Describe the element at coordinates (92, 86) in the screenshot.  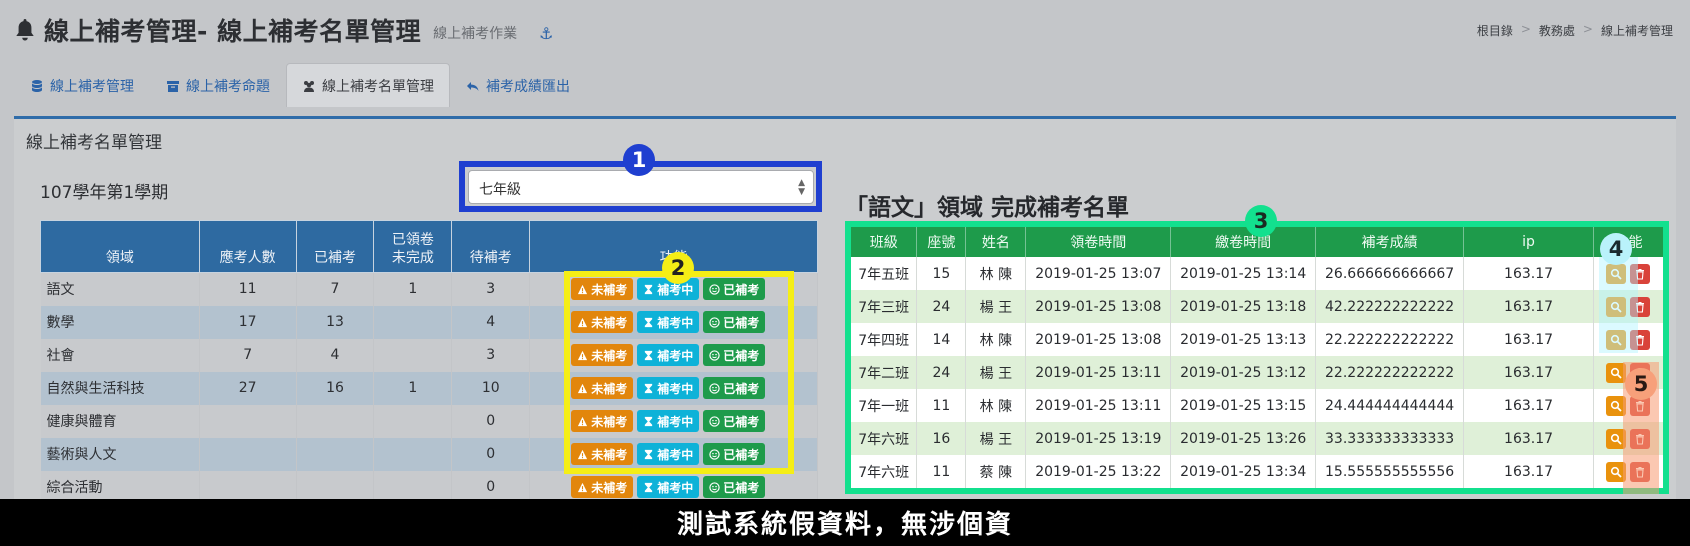
I see `tab-label: 線上補考管理` at that location.